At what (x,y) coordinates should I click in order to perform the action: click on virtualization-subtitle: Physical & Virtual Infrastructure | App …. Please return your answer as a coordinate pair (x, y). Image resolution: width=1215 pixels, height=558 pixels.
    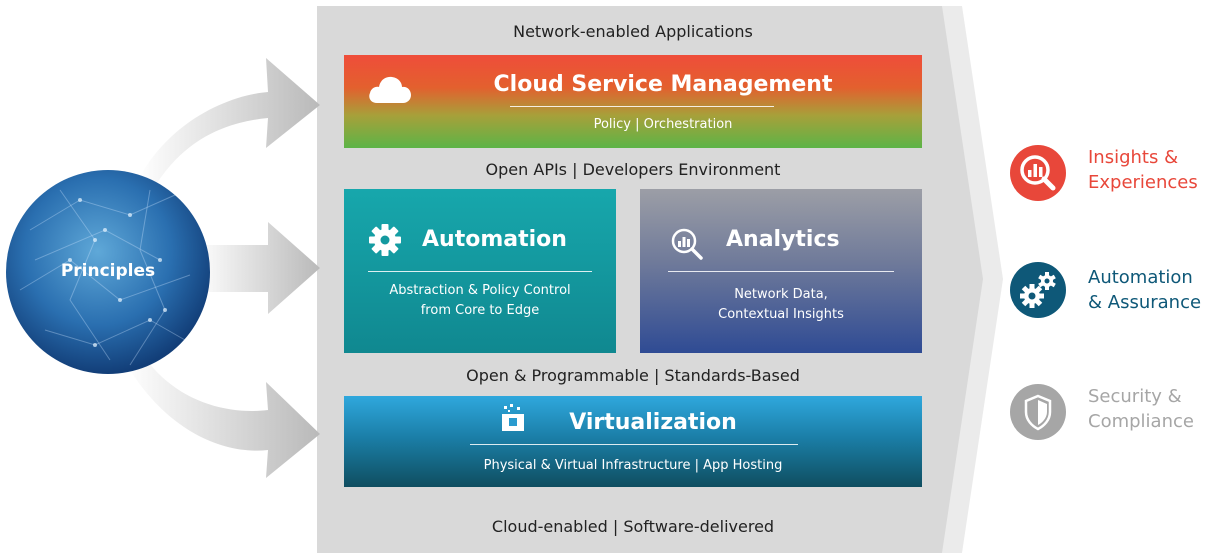
    Looking at the image, I should click on (633, 465).